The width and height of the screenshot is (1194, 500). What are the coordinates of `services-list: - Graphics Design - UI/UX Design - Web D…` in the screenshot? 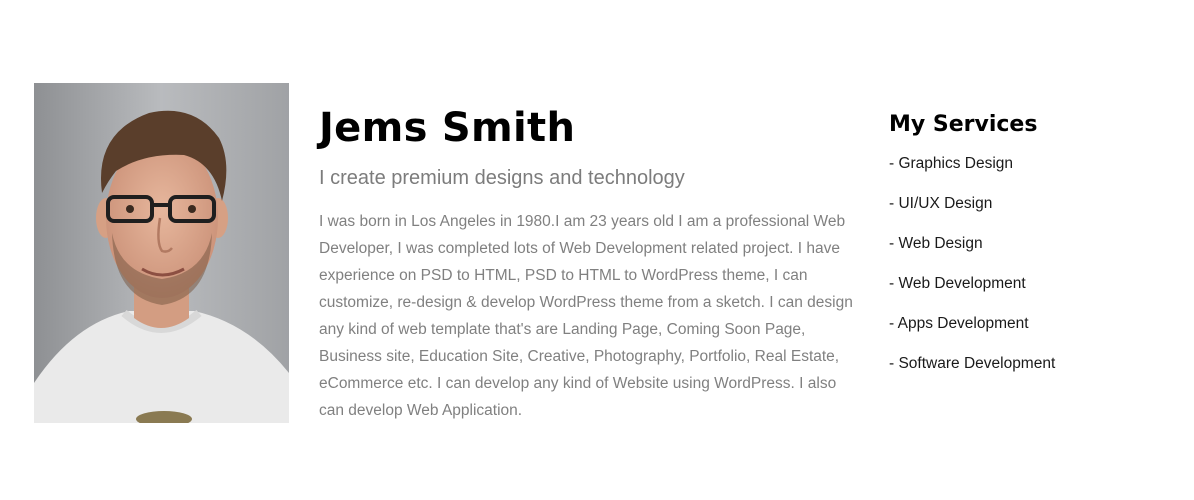 It's located at (1029, 264).